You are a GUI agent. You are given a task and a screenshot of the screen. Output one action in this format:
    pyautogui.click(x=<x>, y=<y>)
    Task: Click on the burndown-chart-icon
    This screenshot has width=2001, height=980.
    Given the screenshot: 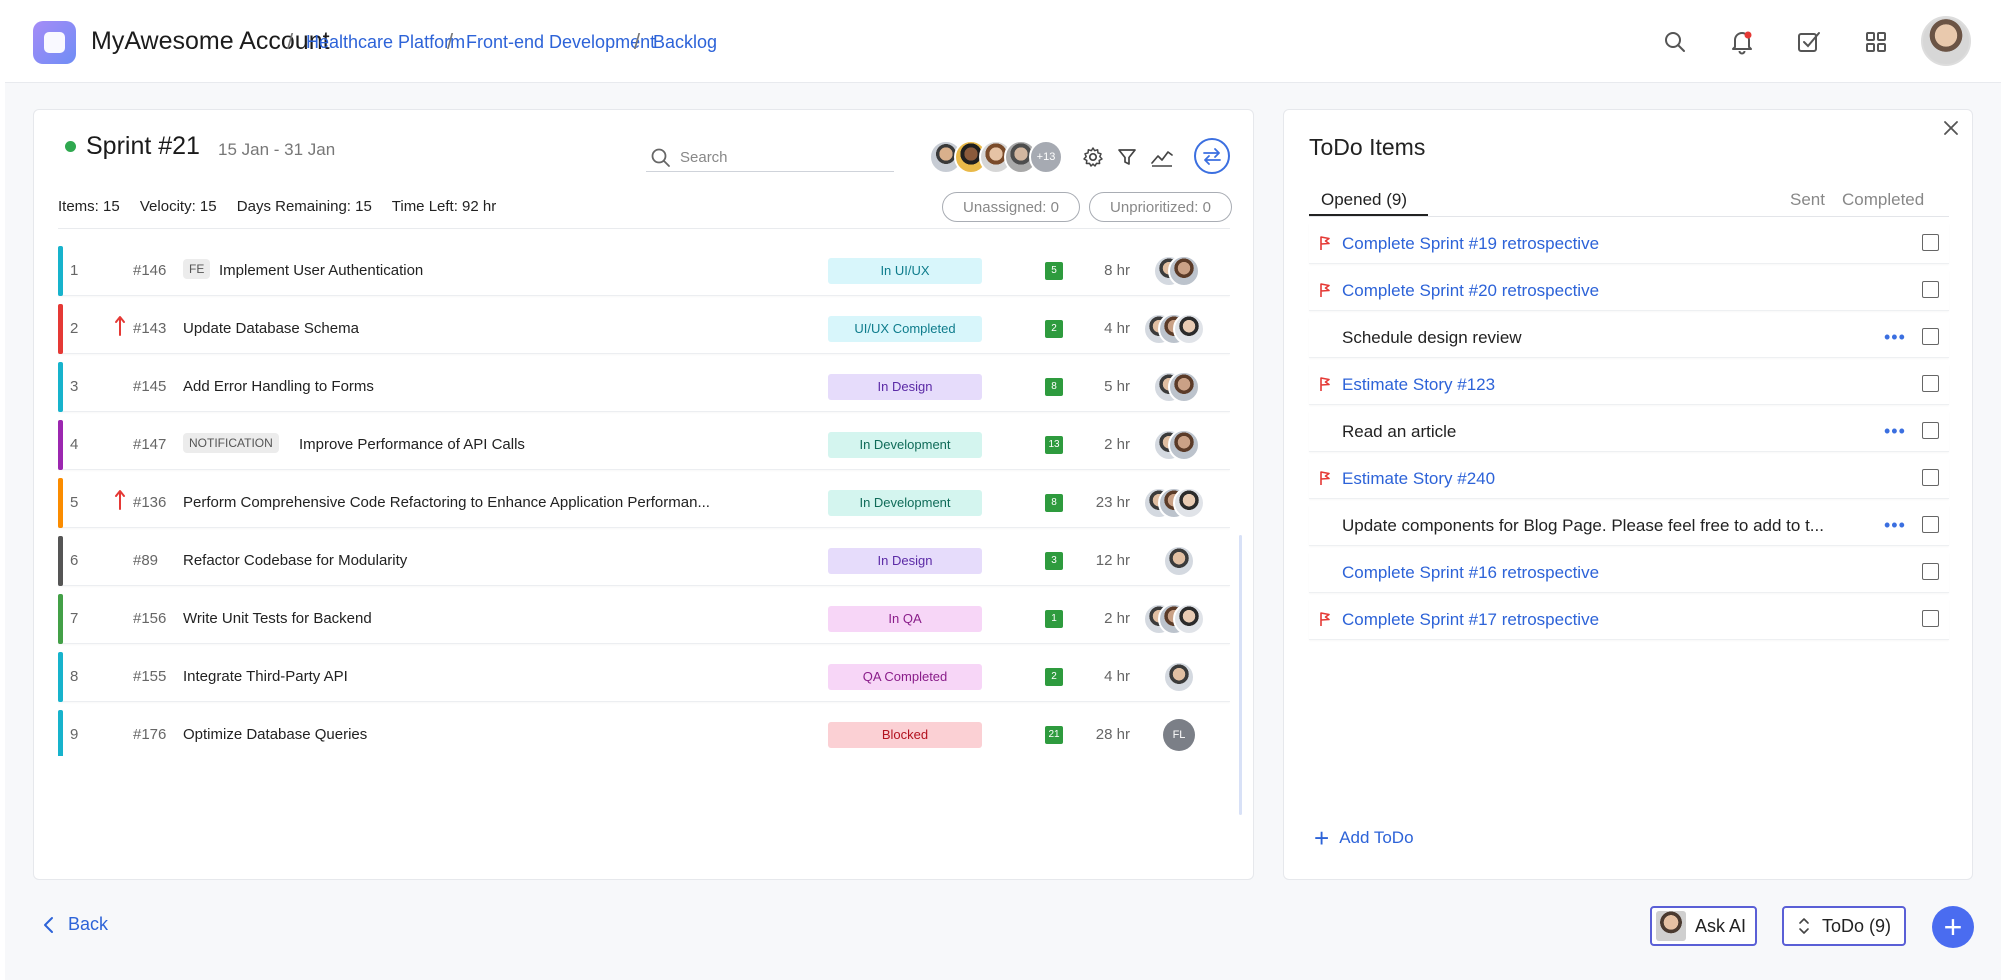 What is the action you would take?
    pyautogui.click(x=1162, y=157)
    